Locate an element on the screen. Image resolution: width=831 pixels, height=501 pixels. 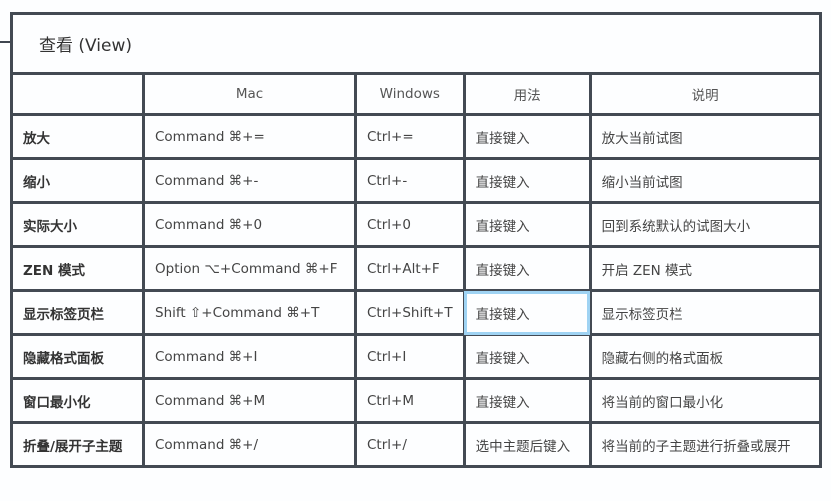
cell-windows: Ctrl+I is located at coordinates (410, 356).